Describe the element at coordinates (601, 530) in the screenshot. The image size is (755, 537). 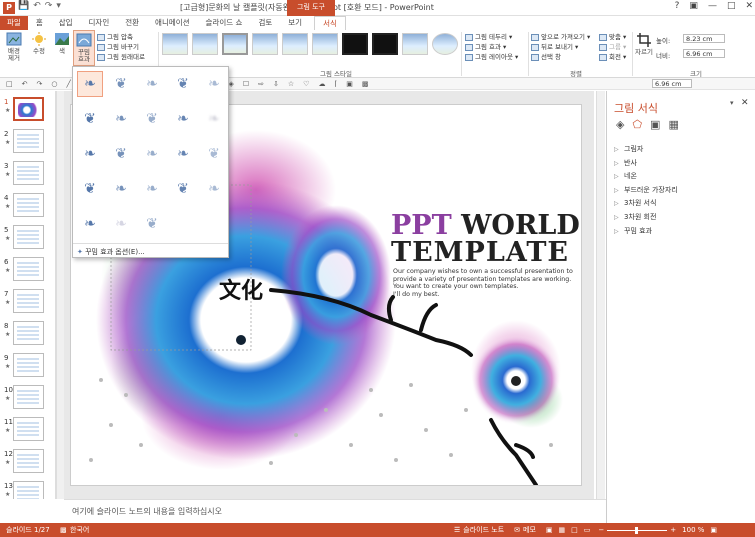
I see `zoom-out-icon: −` at that location.